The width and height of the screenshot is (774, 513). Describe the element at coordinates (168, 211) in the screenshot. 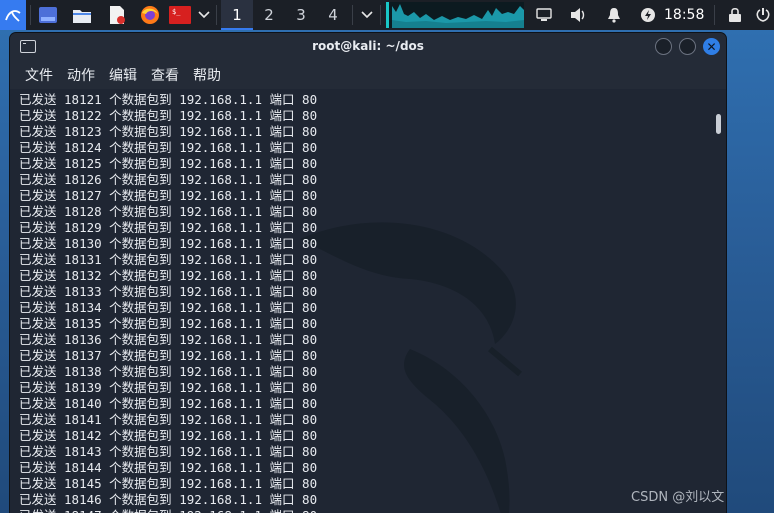

I see `terminal-line: 已发送 18128 个数据包到 192.168.1.1 端口 80` at that location.